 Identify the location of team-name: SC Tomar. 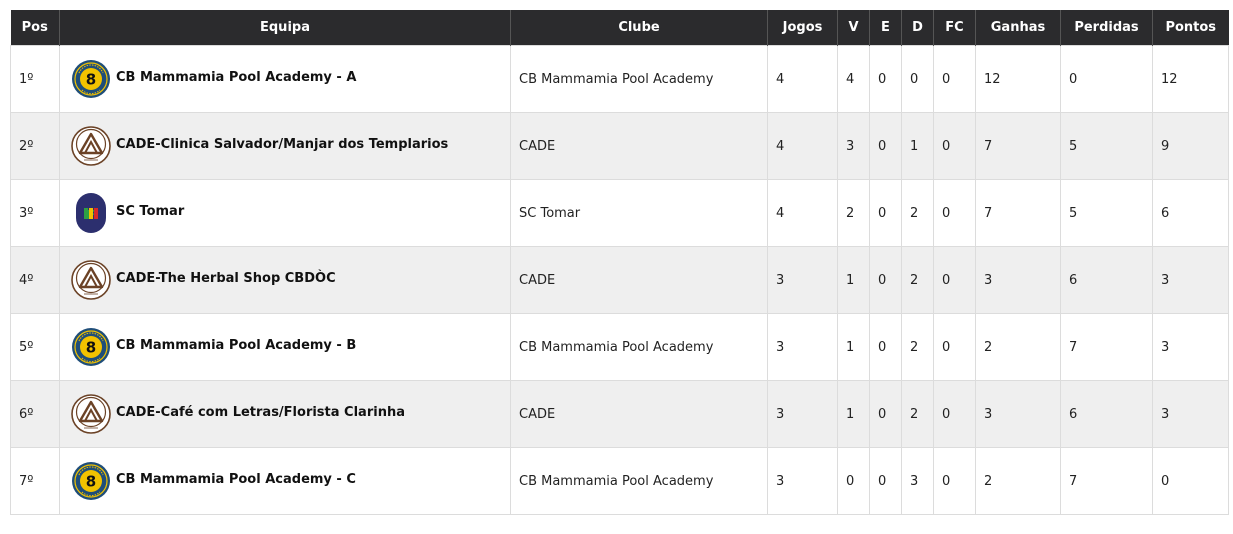
(150, 211).